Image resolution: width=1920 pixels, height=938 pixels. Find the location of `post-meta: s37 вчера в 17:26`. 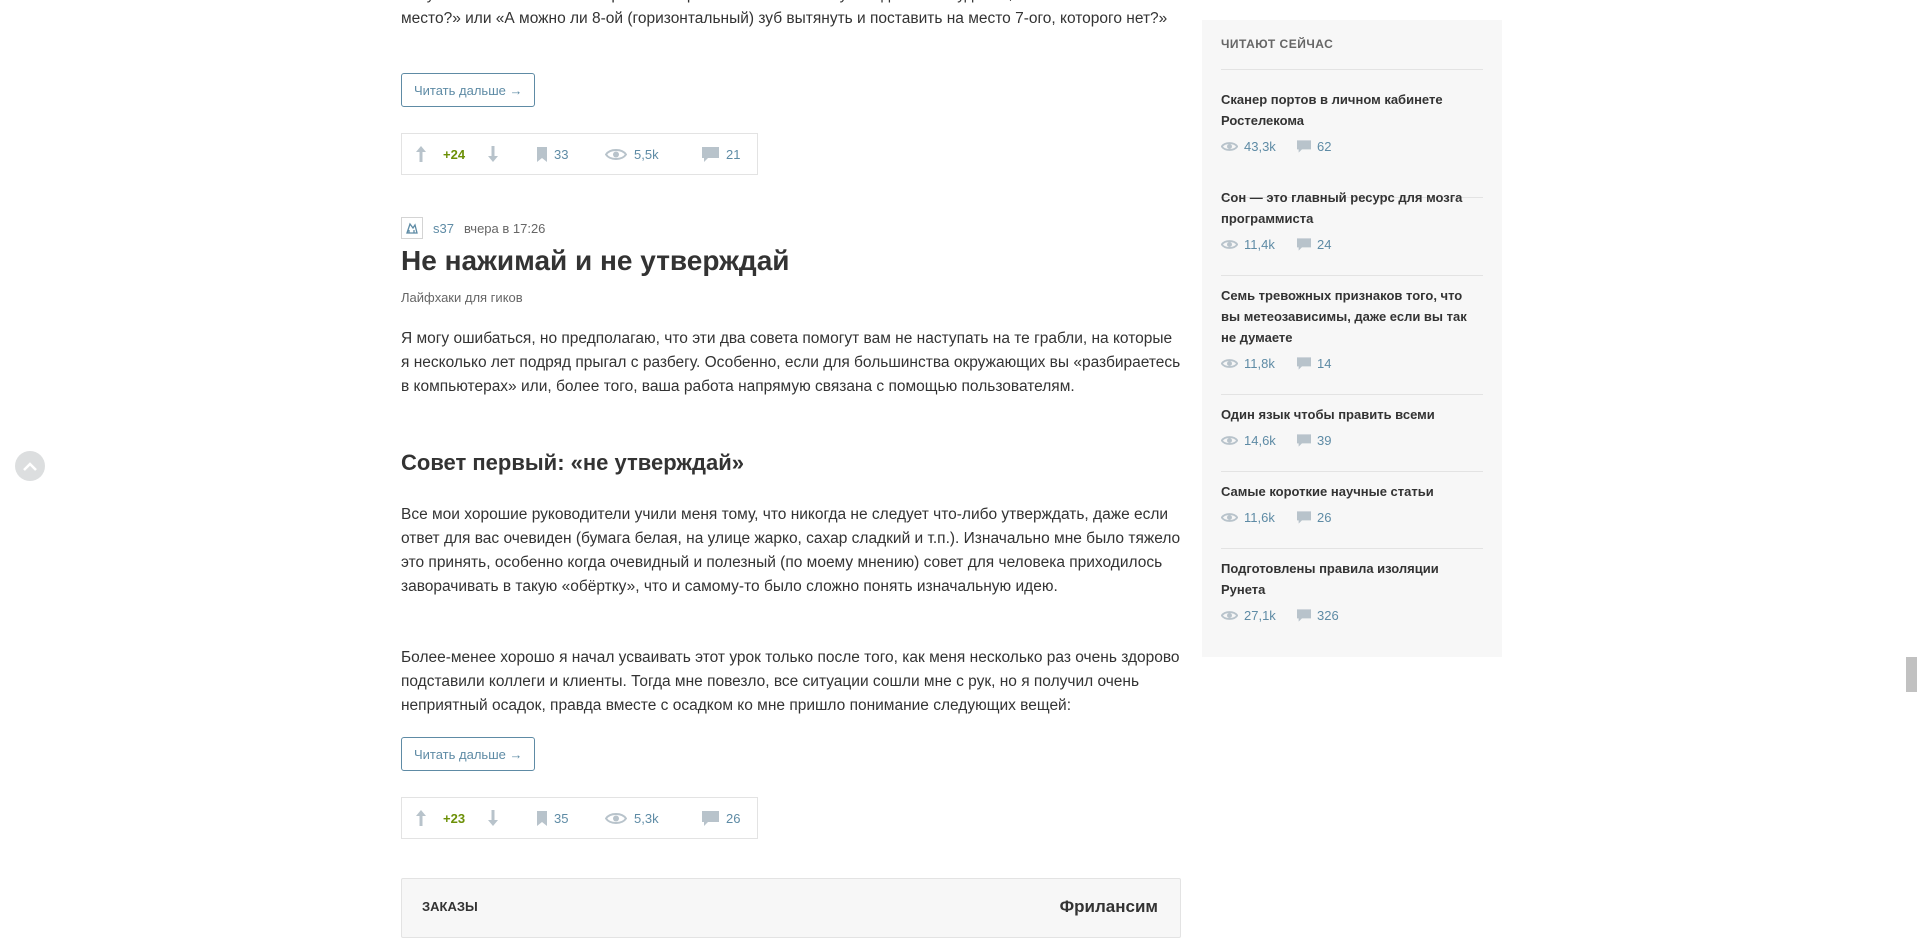

post-meta: s37 вчера в 17:26 is located at coordinates (473, 228).